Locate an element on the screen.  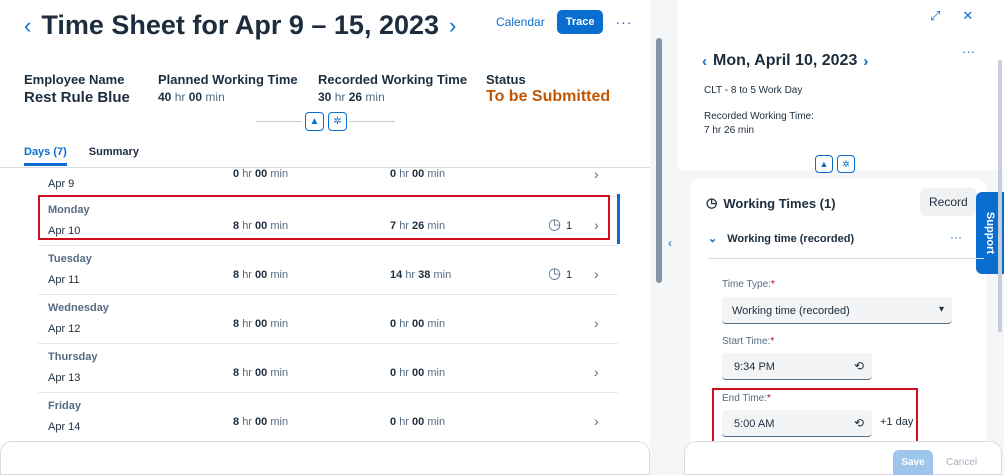
recorded-time-value: 7 hr 26 min is located at coordinates (729, 130).